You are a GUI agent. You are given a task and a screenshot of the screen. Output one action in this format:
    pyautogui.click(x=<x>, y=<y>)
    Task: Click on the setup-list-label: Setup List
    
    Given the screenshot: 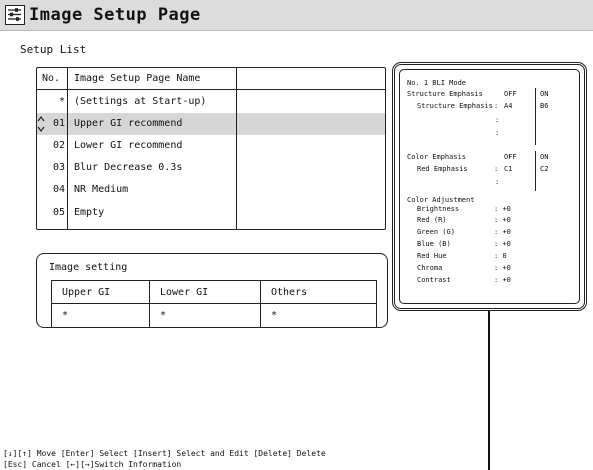 What is the action you would take?
    pyautogui.click(x=53, y=49)
    